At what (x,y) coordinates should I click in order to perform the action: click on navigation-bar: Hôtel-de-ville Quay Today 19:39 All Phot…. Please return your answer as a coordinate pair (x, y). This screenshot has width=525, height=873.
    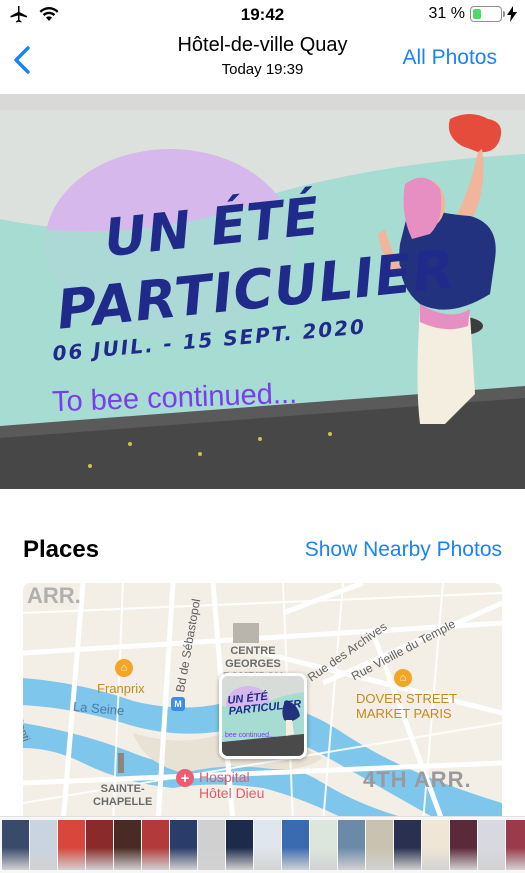
    Looking at the image, I should click on (262, 61).